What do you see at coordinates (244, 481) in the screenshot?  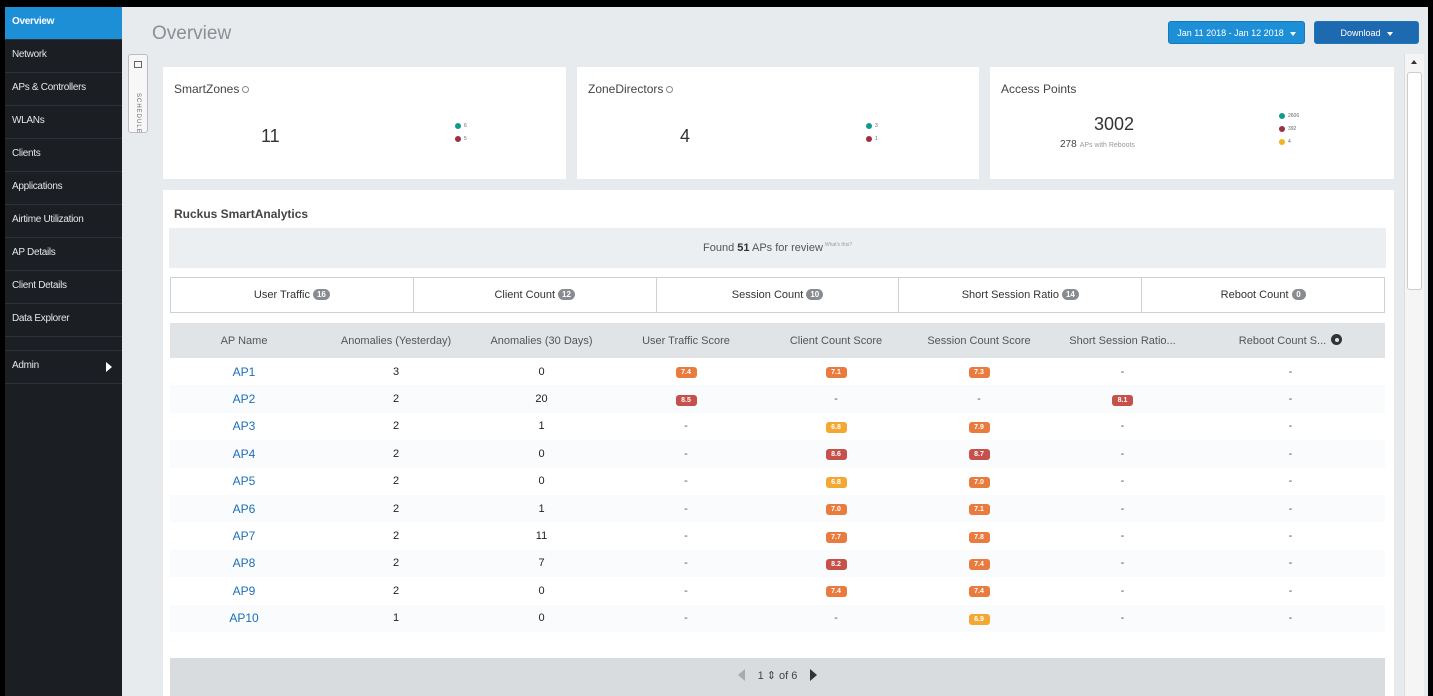 I see `ap-name-link: AP5` at bounding box center [244, 481].